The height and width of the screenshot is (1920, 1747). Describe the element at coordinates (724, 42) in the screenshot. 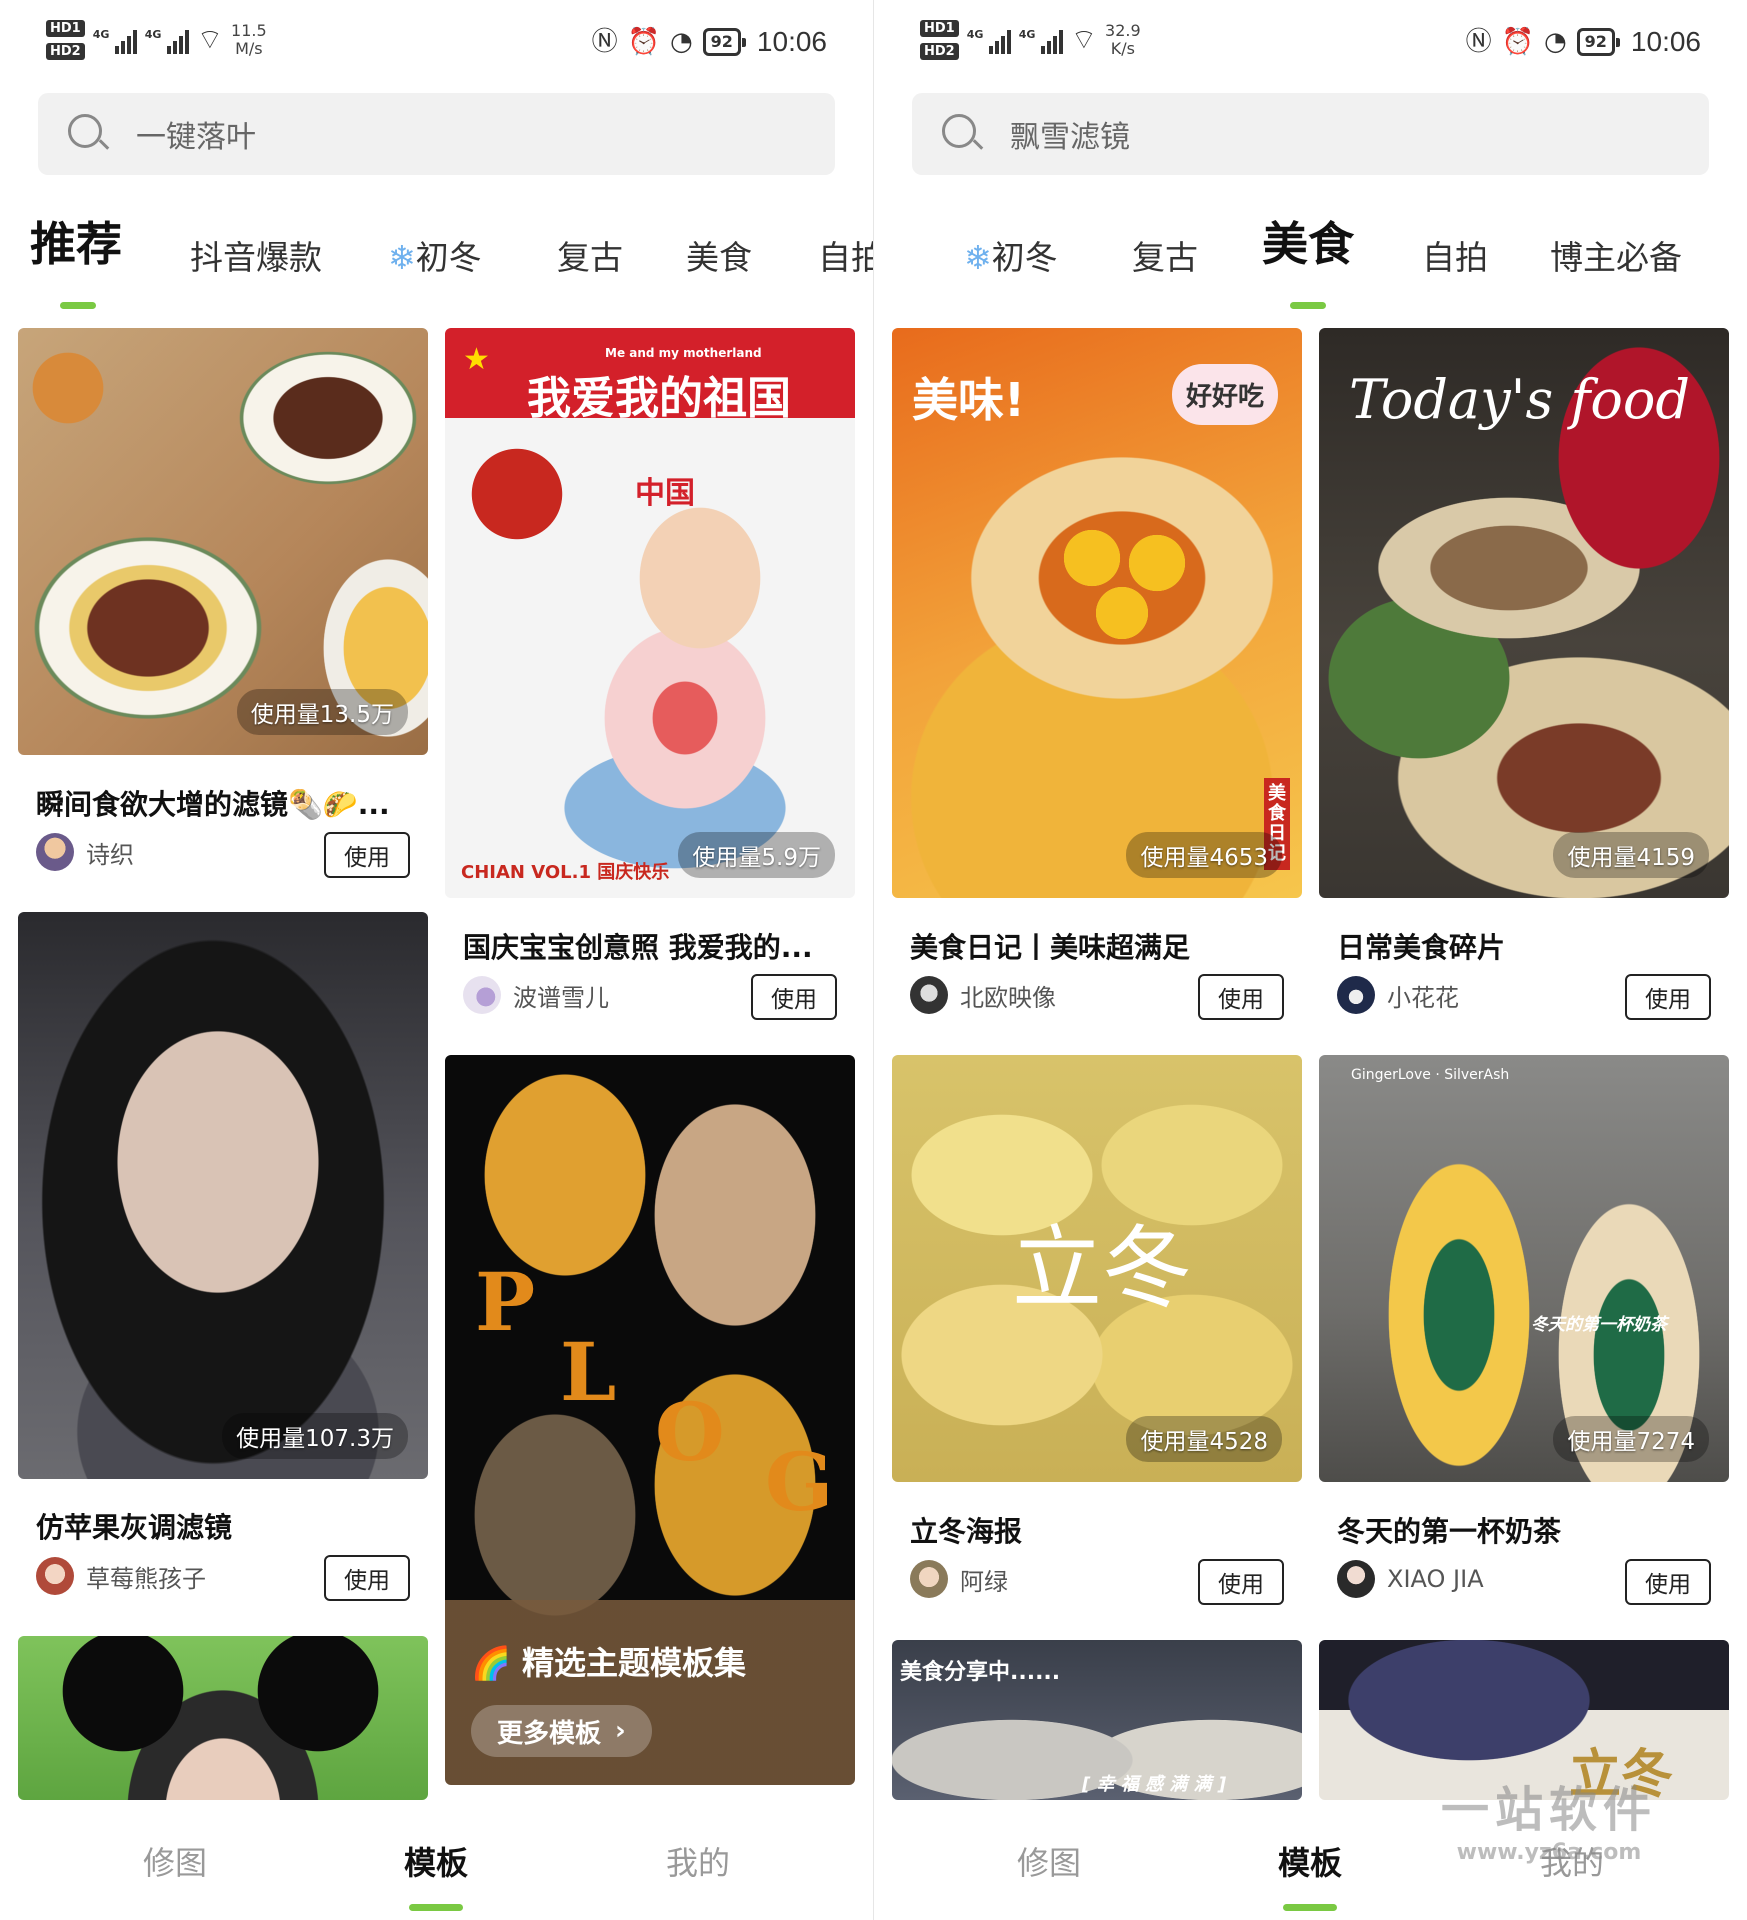

I see `battery-icon: 92` at that location.